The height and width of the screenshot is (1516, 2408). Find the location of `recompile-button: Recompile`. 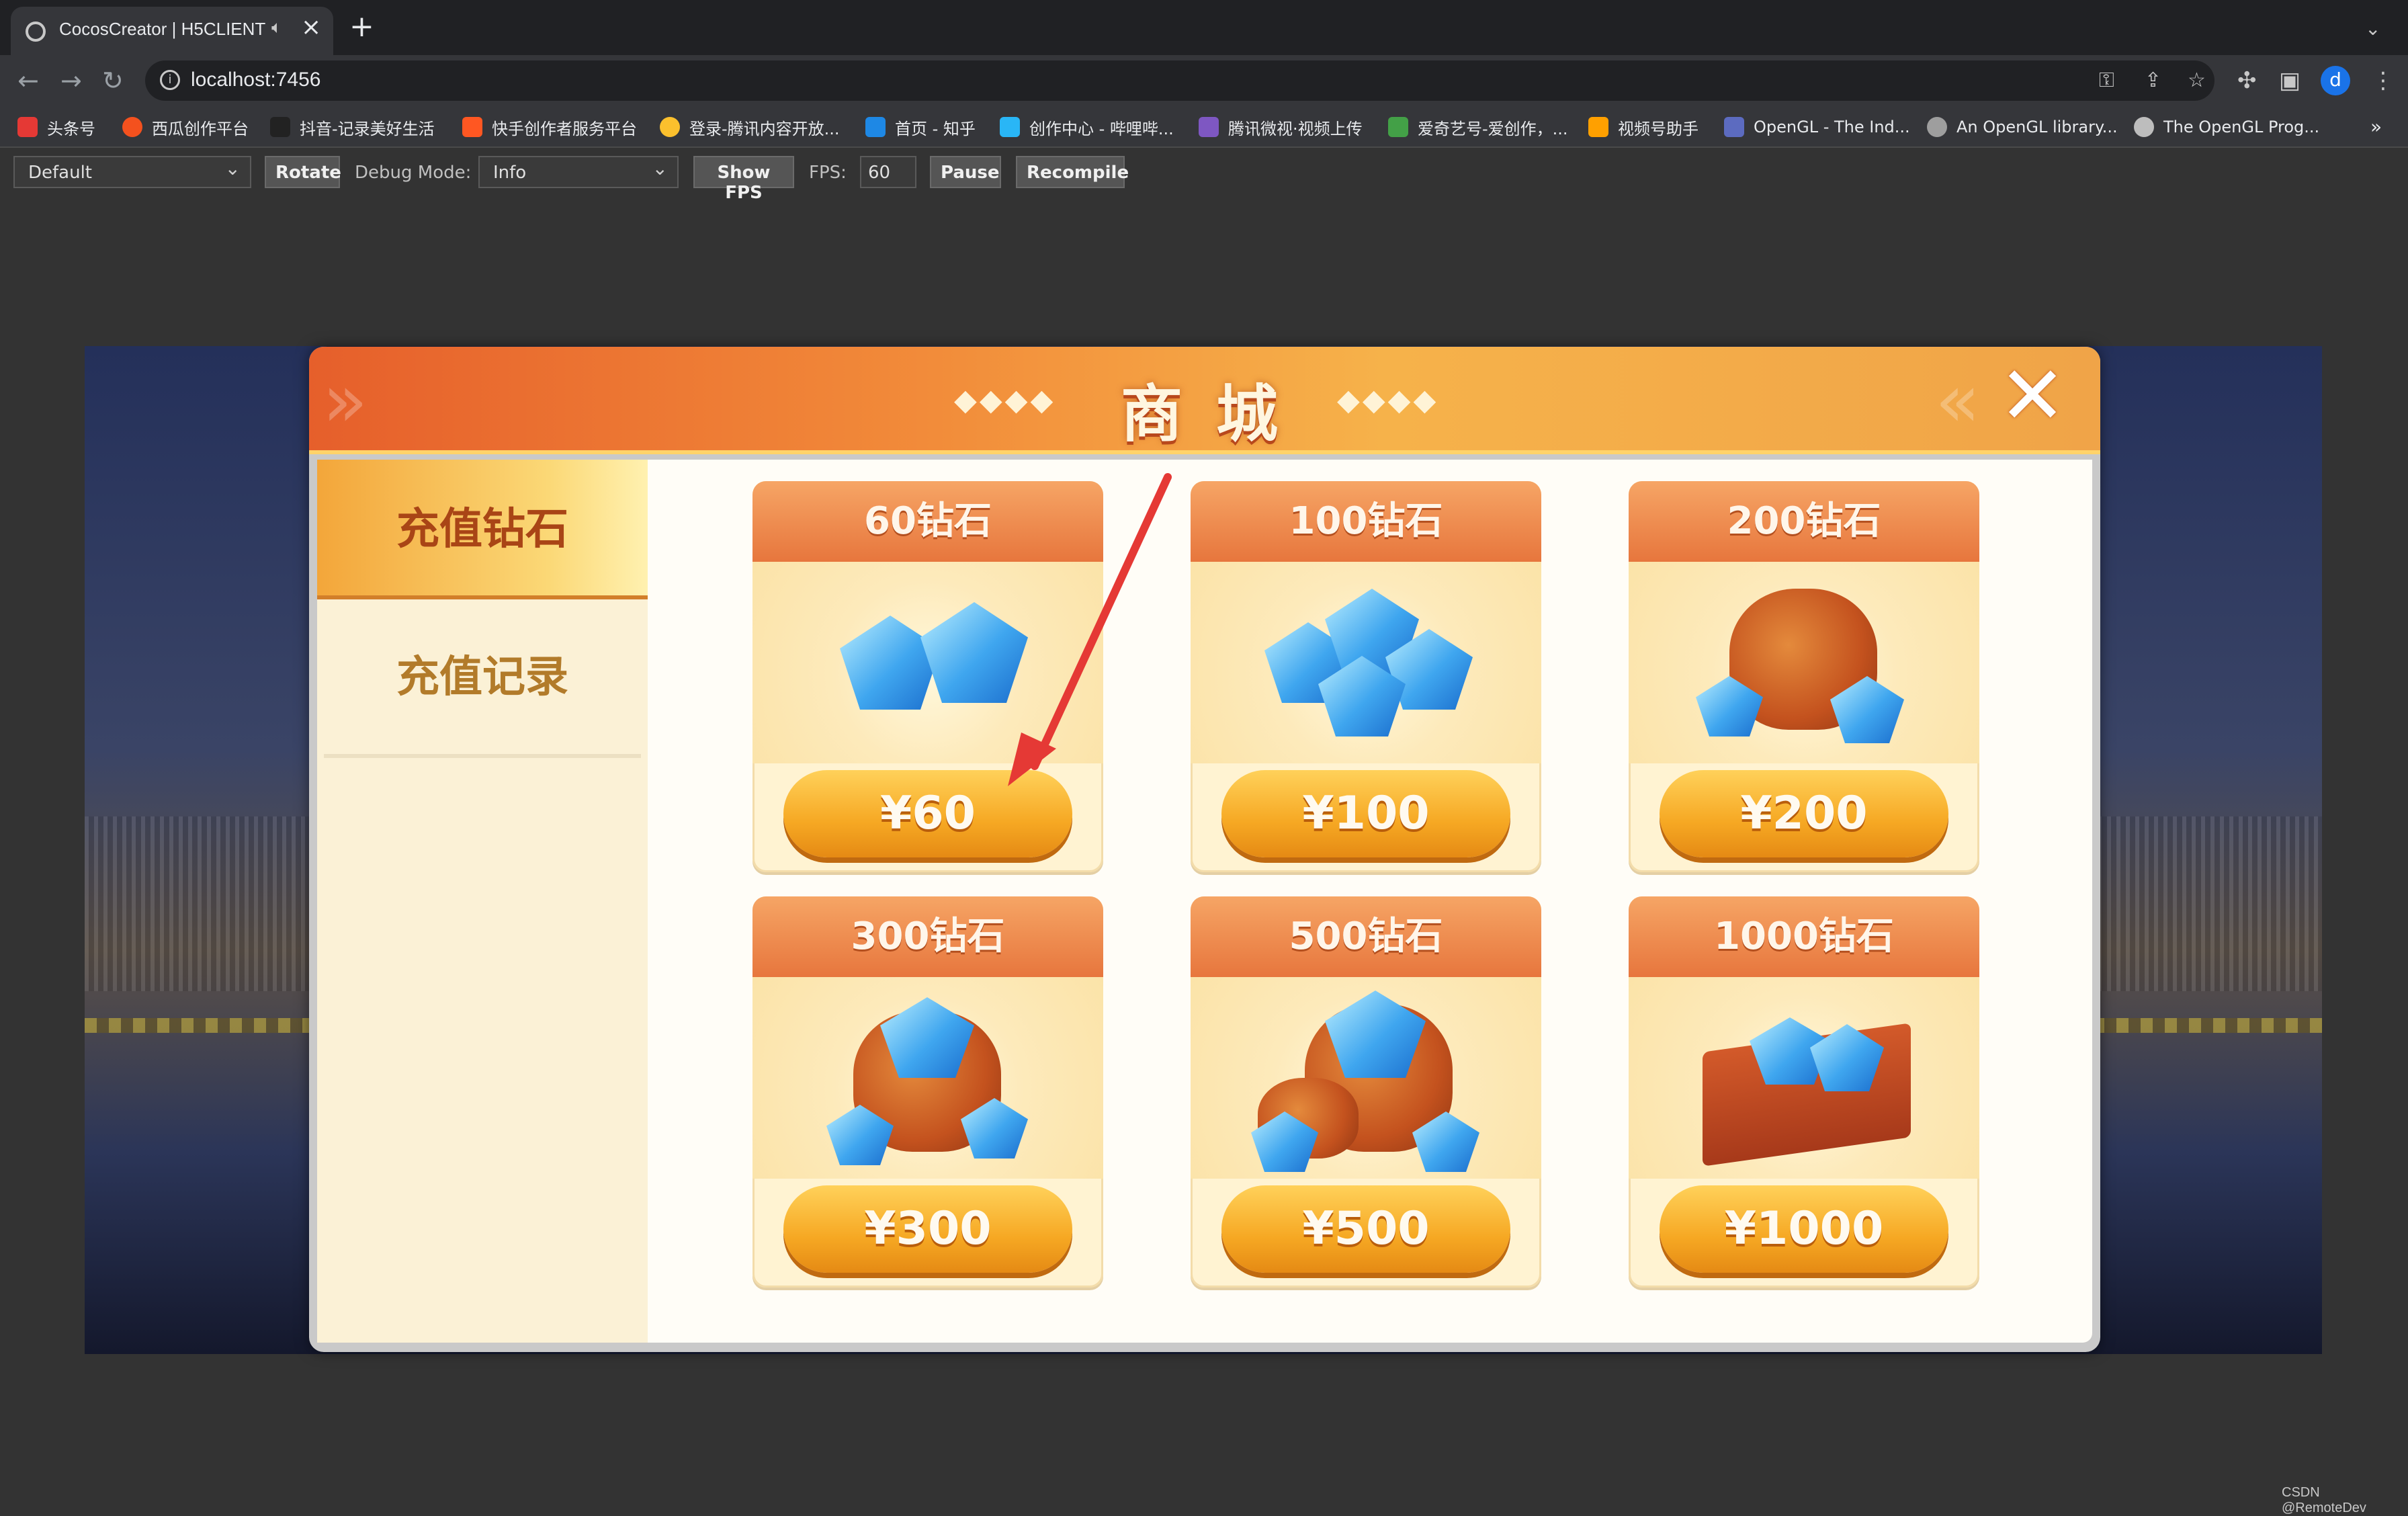

recompile-button: Recompile is located at coordinates (1072, 172).